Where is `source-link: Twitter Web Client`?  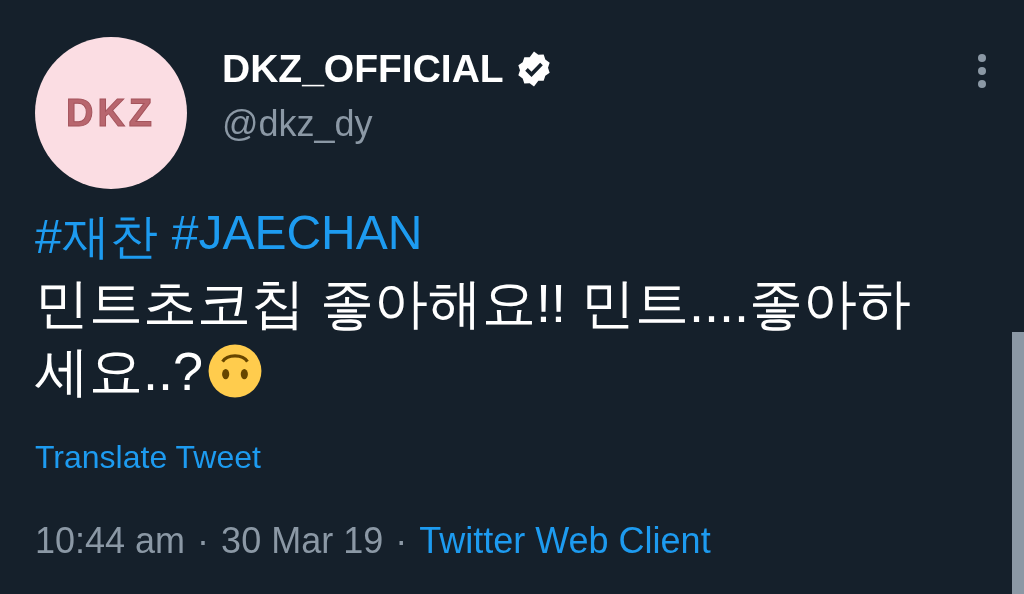 source-link: Twitter Web Client is located at coordinates (565, 541).